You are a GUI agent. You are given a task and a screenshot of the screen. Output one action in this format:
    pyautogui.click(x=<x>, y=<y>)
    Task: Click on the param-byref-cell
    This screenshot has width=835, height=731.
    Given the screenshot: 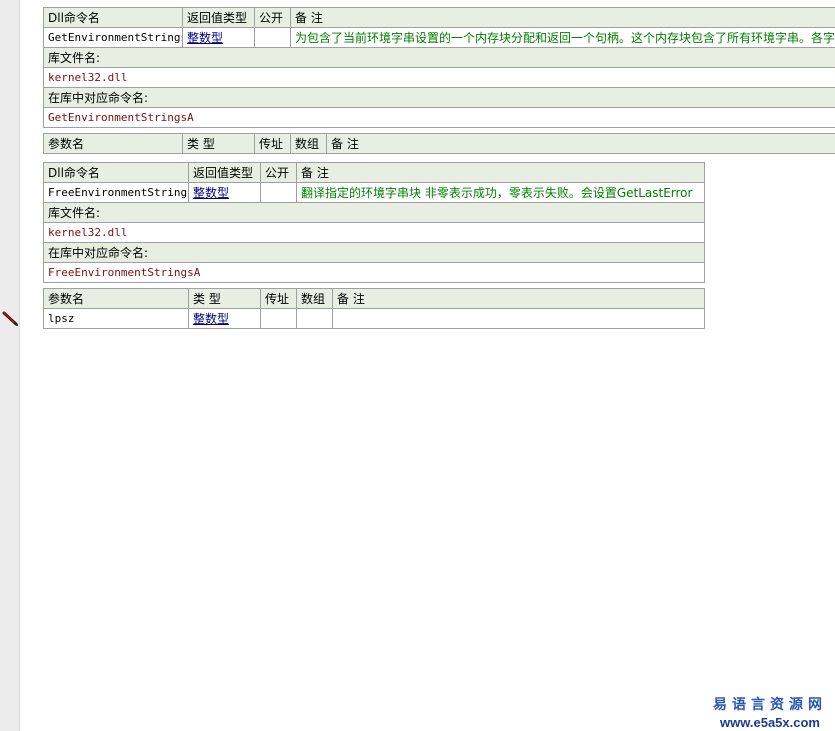 What is the action you would take?
    pyautogui.click(x=278, y=318)
    